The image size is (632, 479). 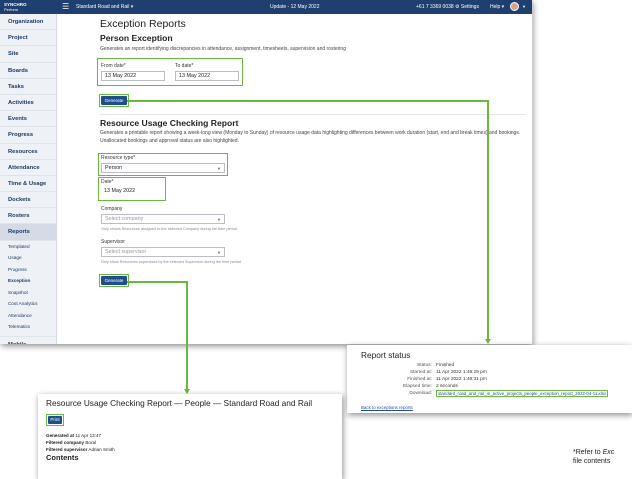 What do you see at coordinates (514, 6) in the screenshot?
I see `avatar` at bounding box center [514, 6].